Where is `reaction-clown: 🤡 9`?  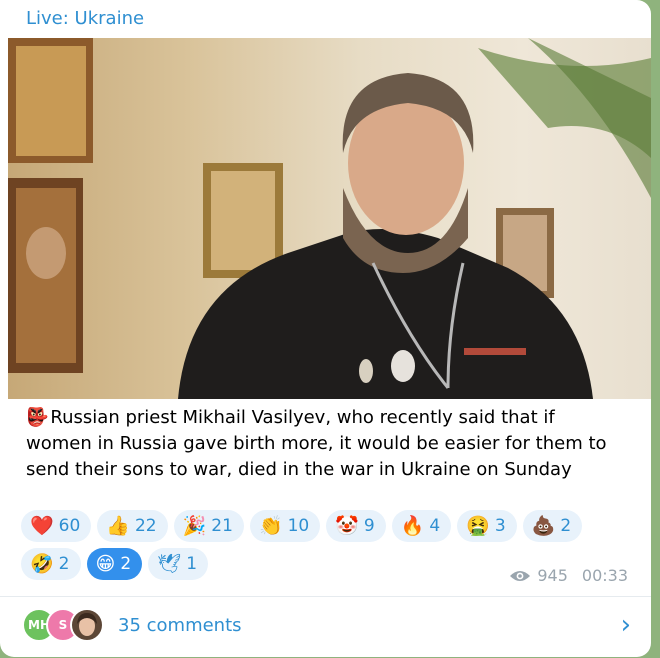
reaction-clown: 🤡 9 is located at coordinates (356, 526).